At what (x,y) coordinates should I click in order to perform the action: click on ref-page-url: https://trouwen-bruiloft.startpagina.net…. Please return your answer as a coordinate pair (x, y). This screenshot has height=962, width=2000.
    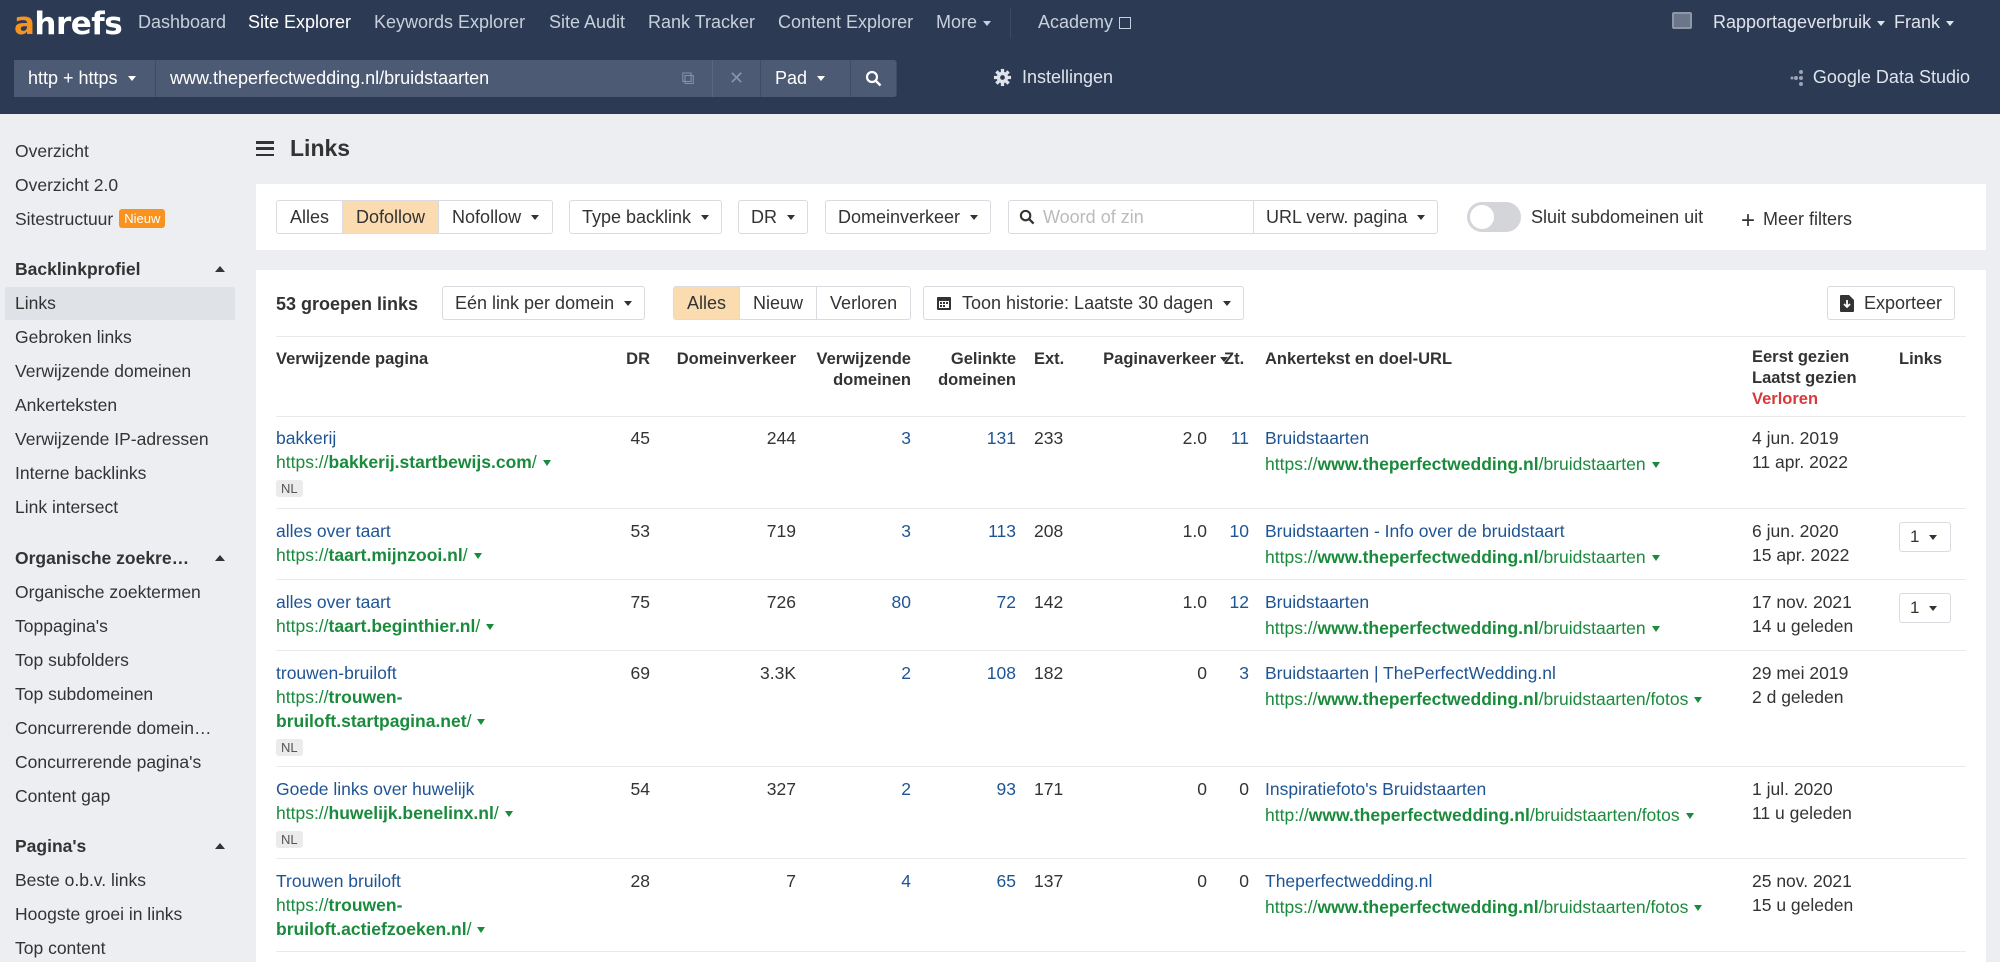
    Looking at the image, I should click on (381, 709).